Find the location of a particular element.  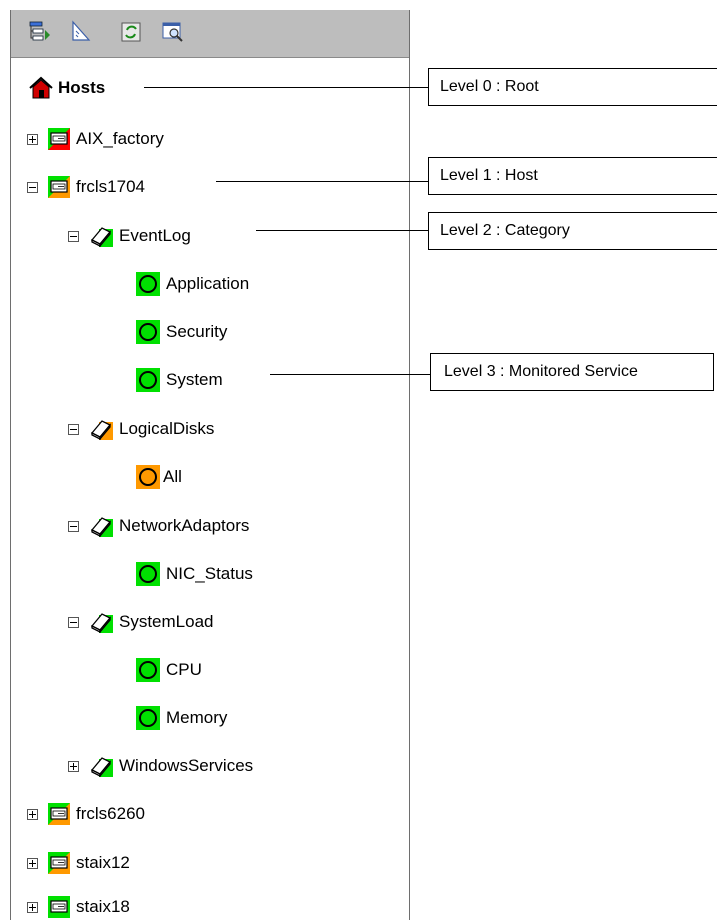

toolbar is located at coordinates (210, 34).